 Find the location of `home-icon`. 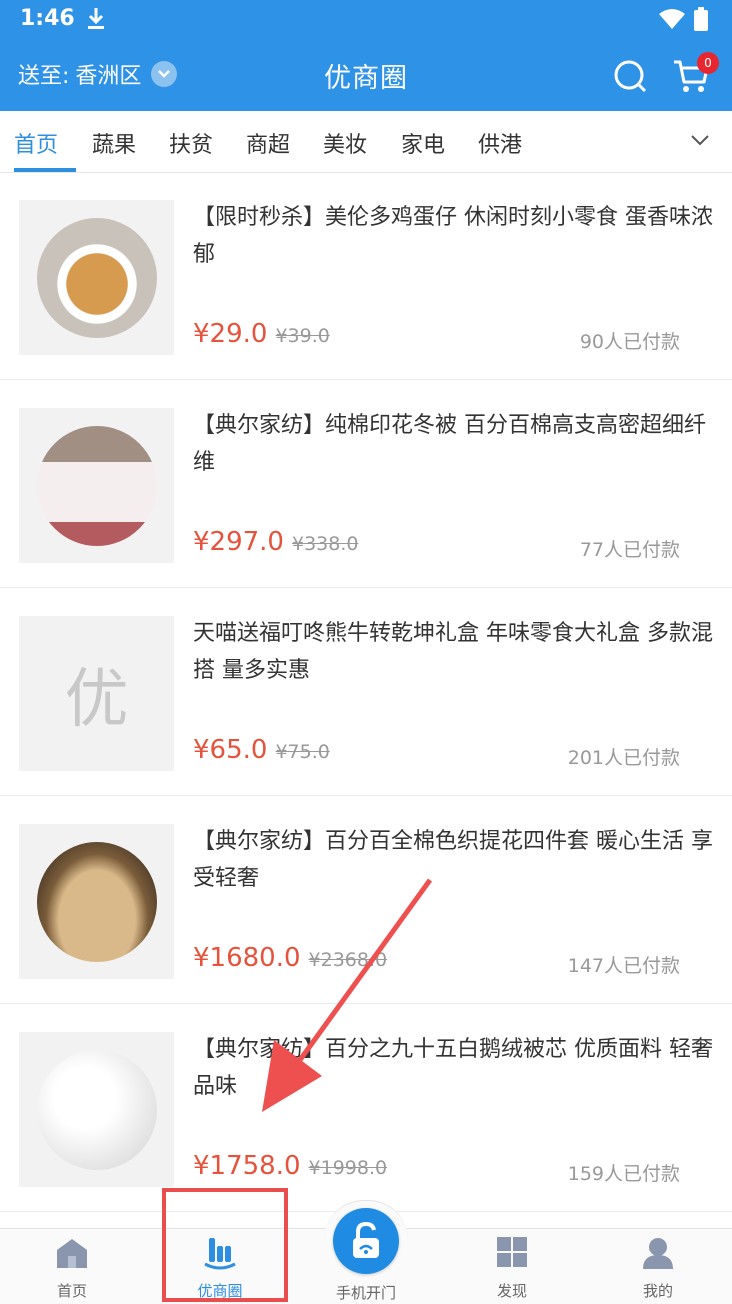

home-icon is located at coordinates (72, 1253).